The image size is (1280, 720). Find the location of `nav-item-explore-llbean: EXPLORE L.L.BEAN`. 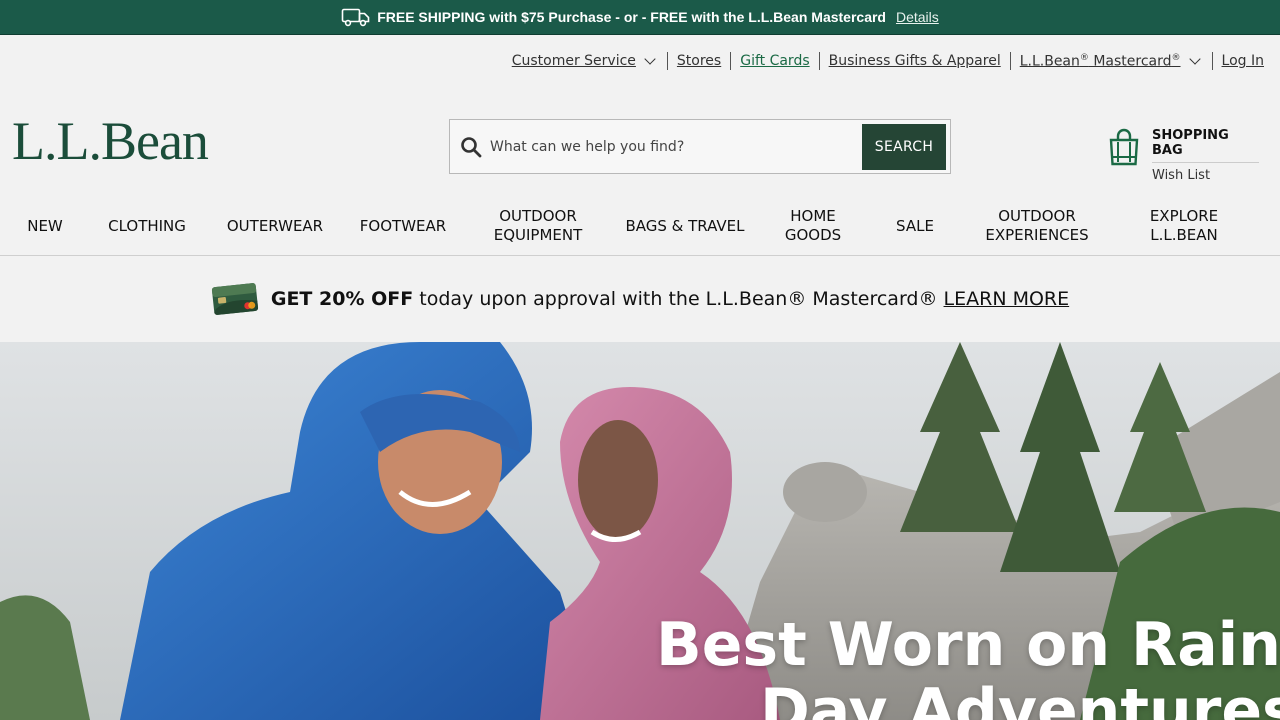

nav-item-explore-llbean: EXPLORE L.L.BEAN is located at coordinates (1184, 226).